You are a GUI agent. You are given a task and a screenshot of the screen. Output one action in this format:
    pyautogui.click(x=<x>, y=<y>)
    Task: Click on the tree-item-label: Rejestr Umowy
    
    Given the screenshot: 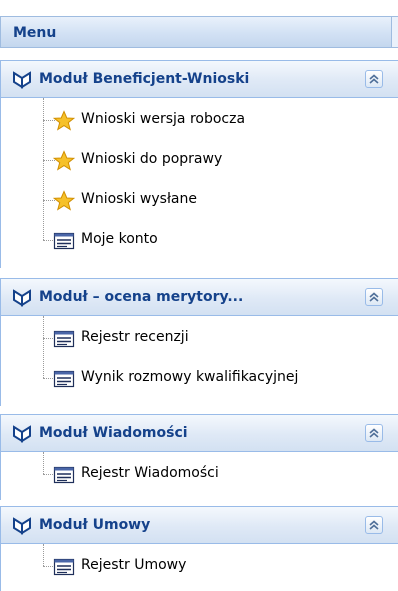 What is the action you would take?
    pyautogui.click(x=134, y=565)
    